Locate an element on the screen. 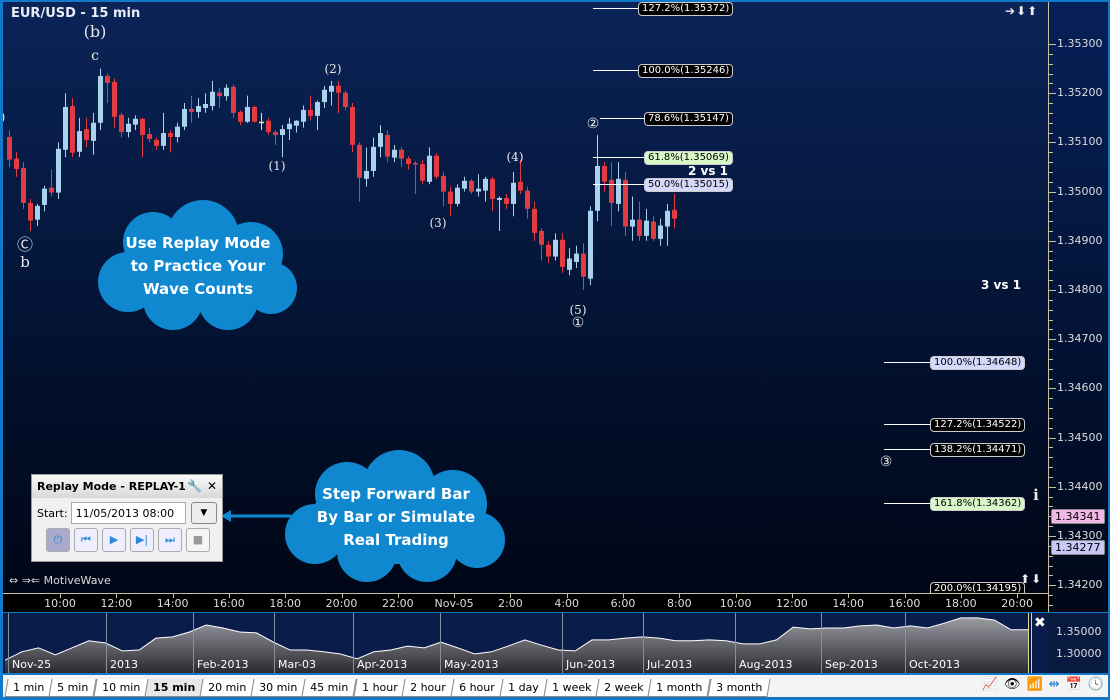 This screenshot has width=1110, height=700. wave-label: (3) is located at coordinates (438, 223).